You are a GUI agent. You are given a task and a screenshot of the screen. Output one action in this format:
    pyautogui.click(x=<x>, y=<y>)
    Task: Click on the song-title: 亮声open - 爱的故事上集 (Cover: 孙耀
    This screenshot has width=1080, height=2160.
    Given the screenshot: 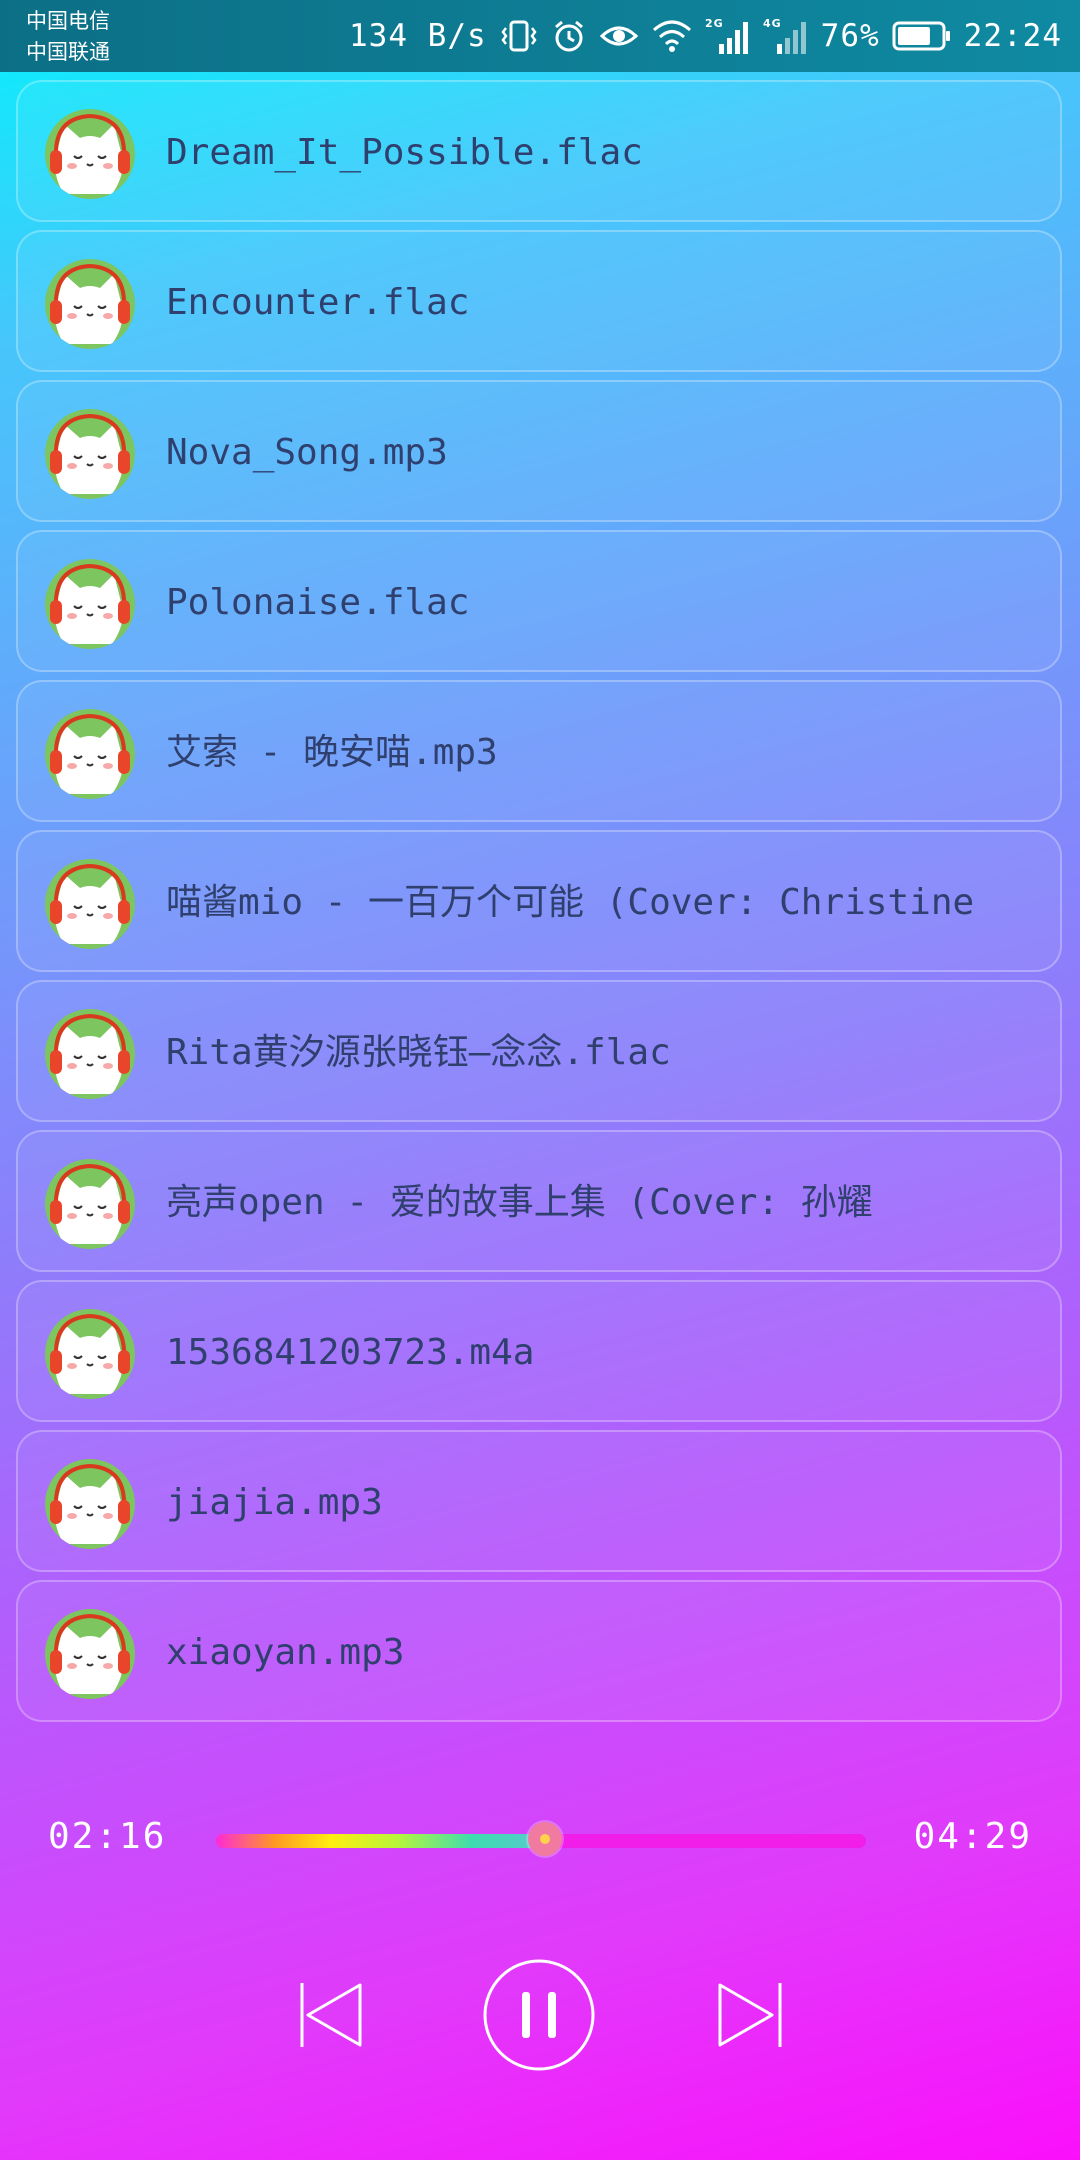 What is the action you would take?
    pyautogui.click(x=519, y=1202)
    